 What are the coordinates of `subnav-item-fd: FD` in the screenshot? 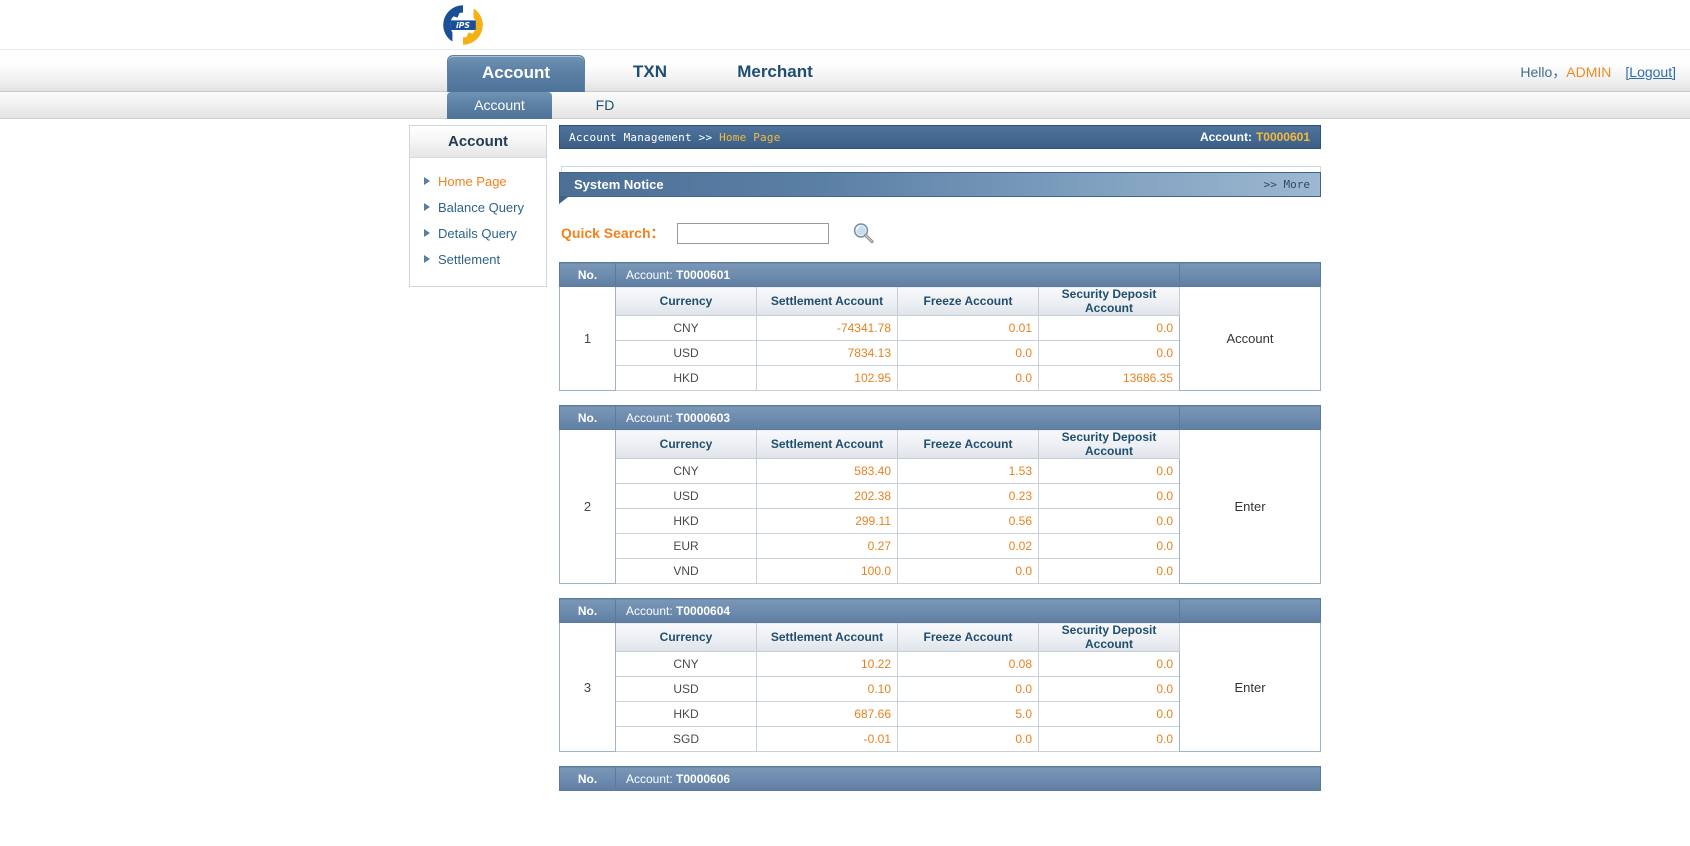 It's located at (605, 105).